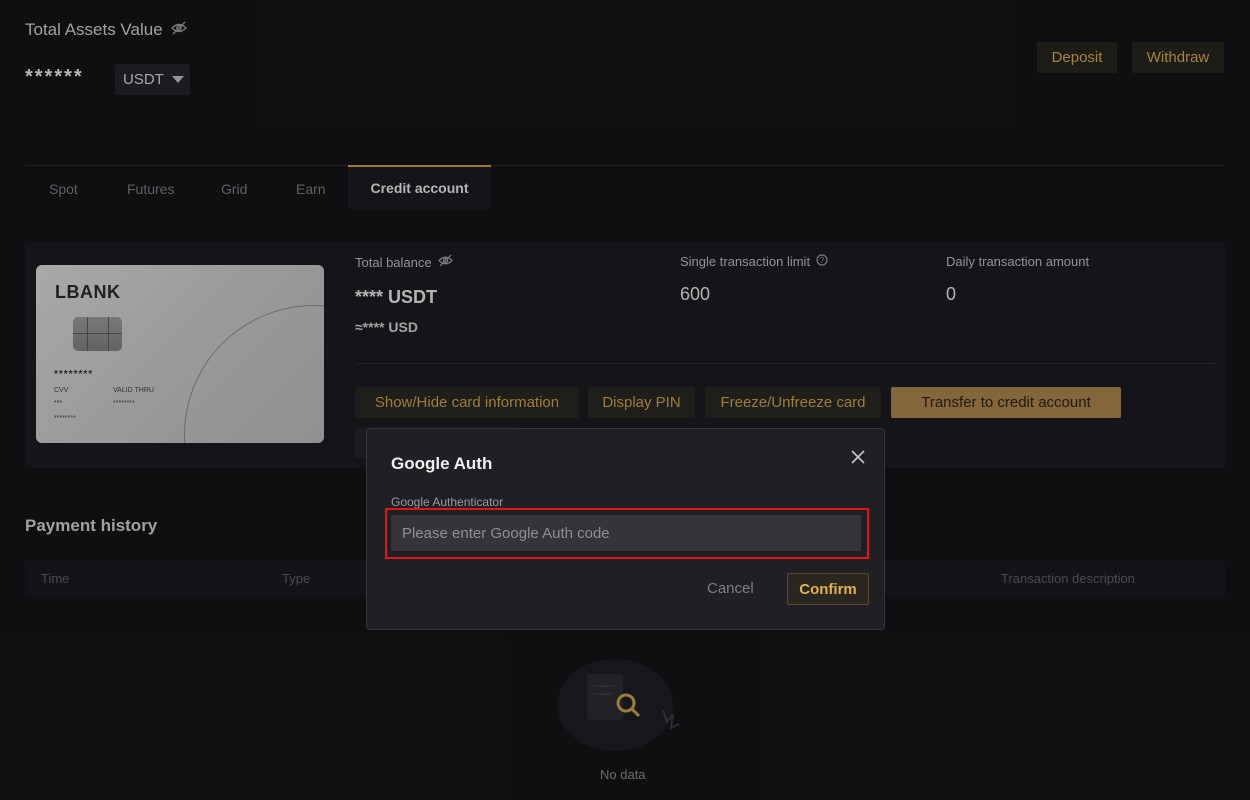 The width and height of the screenshot is (1250, 800). What do you see at coordinates (828, 589) in the screenshot?
I see `confirm-button: Confirm` at bounding box center [828, 589].